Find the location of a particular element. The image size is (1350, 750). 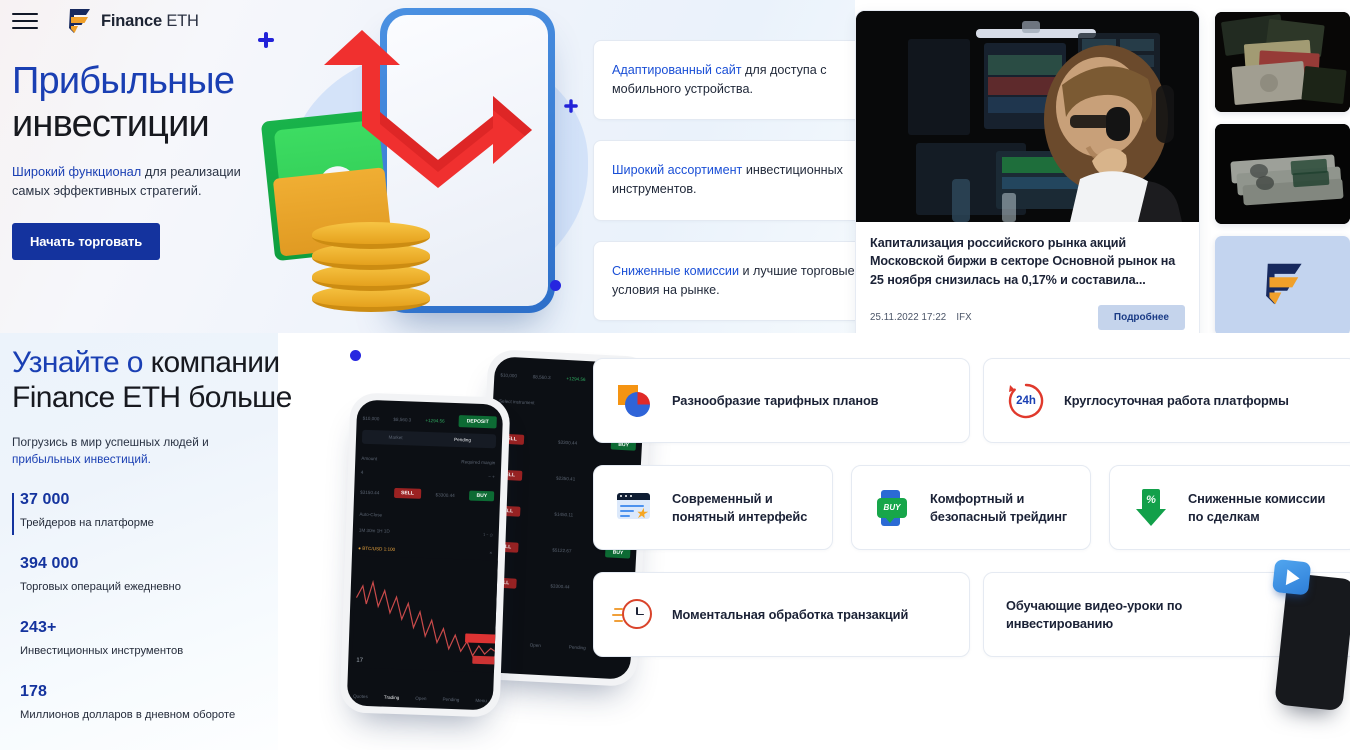

feature-tile-commissions: % Сниженные комиссии по сделкам is located at coordinates (1229, 507).